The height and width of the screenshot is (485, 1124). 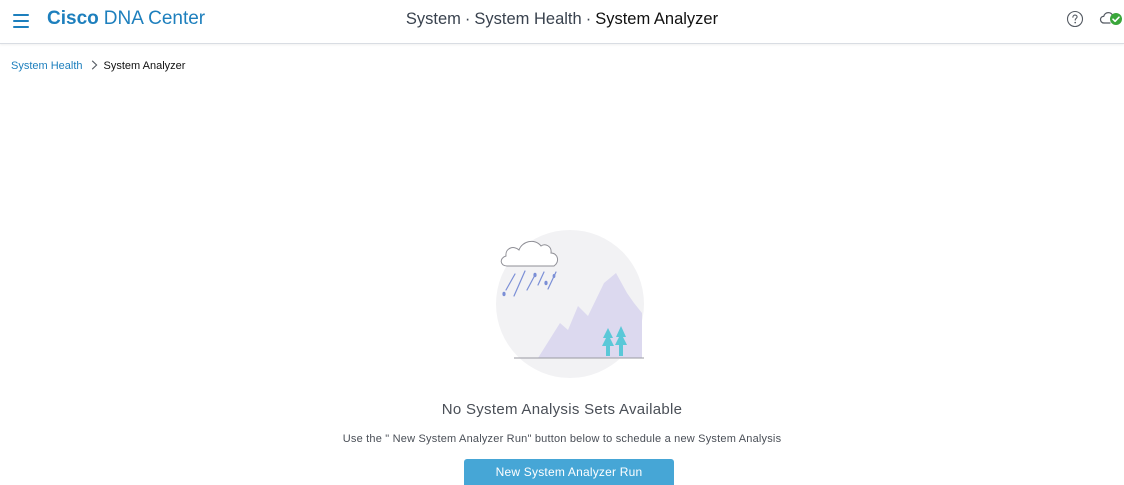 What do you see at coordinates (562, 409) in the screenshot?
I see `empty-state-title: No System Analysis Sets Available` at bounding box center [562, 409].